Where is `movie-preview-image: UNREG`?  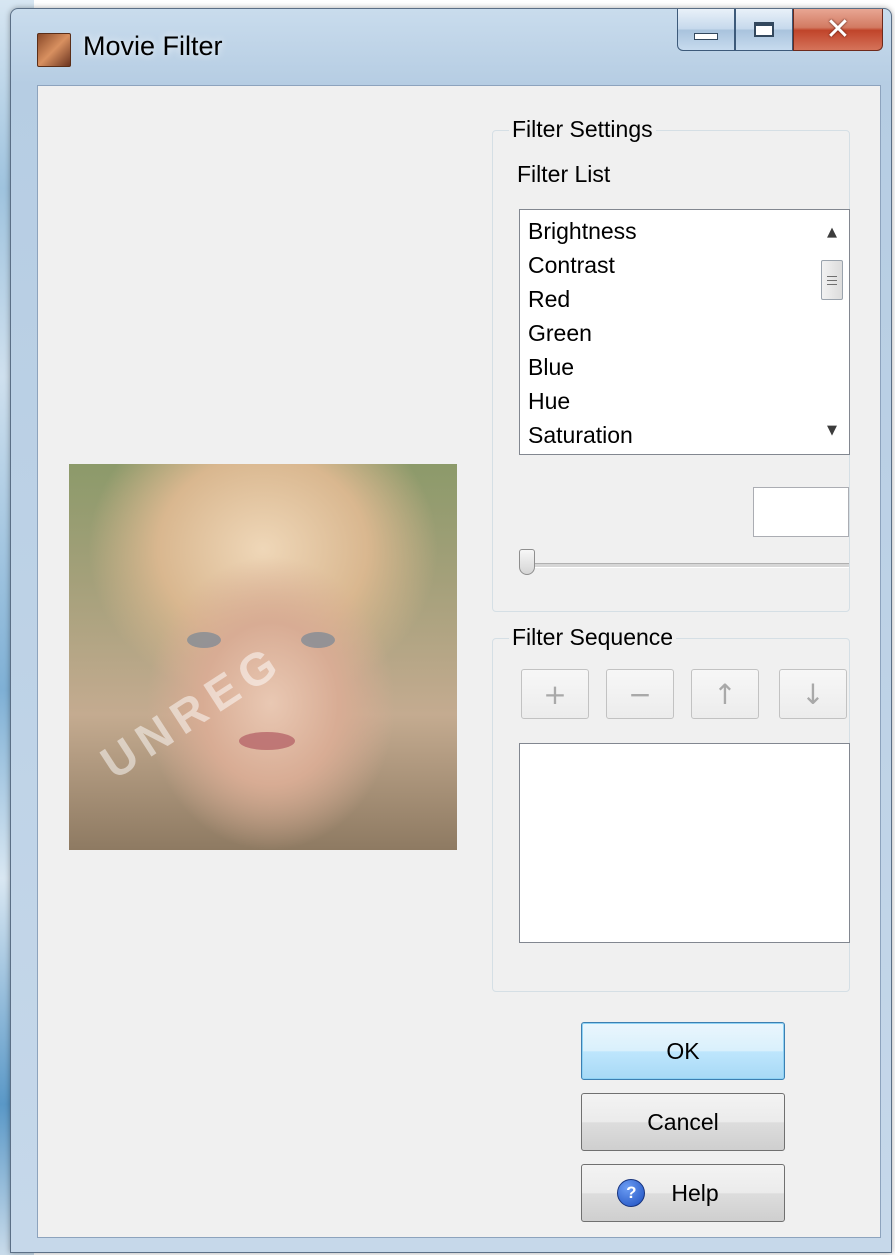
movie-preview-image: UNREG is located at coordinates (263, 657).